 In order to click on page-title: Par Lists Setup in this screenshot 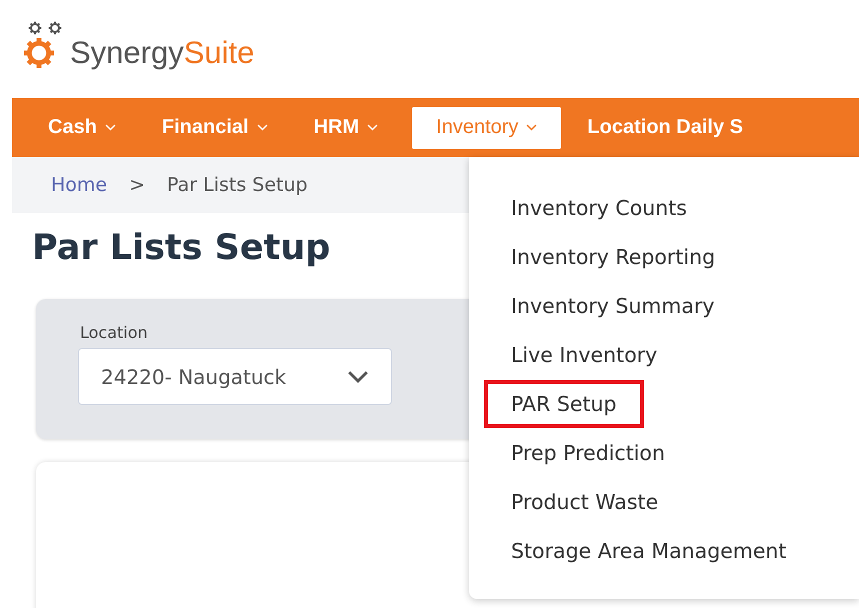, I will do `click(181, 248)`.